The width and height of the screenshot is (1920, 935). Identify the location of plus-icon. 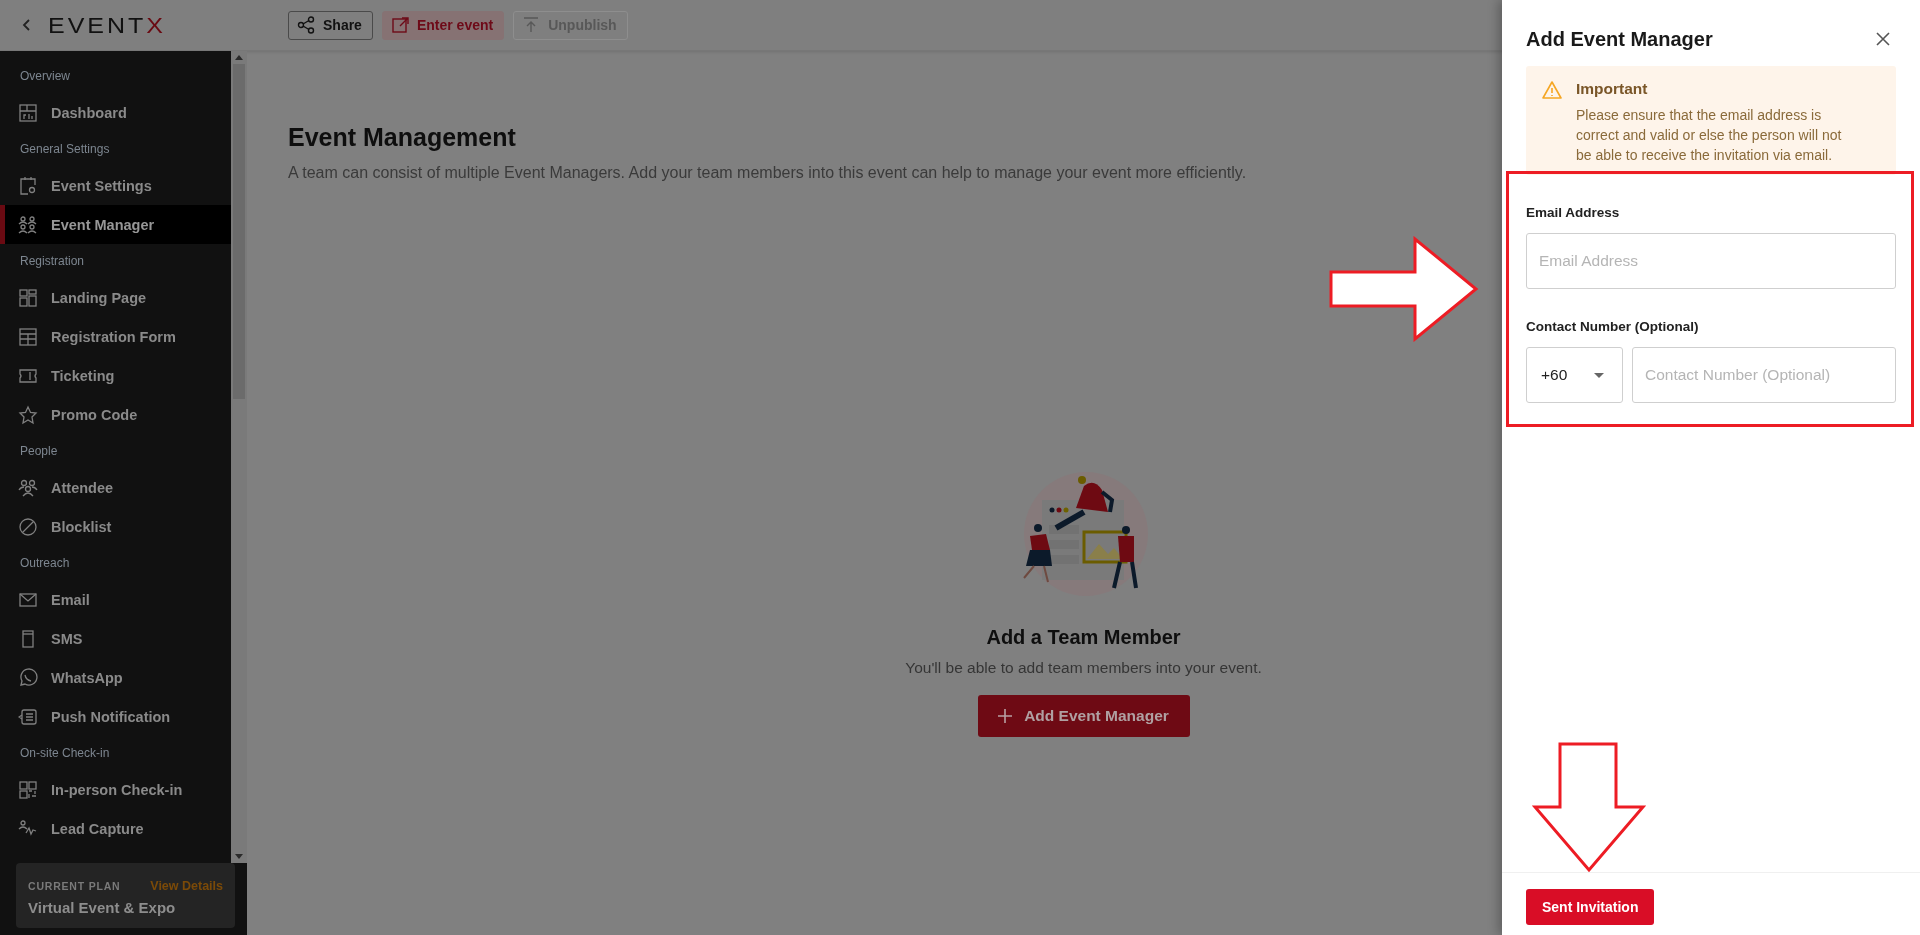
(1005, 716).